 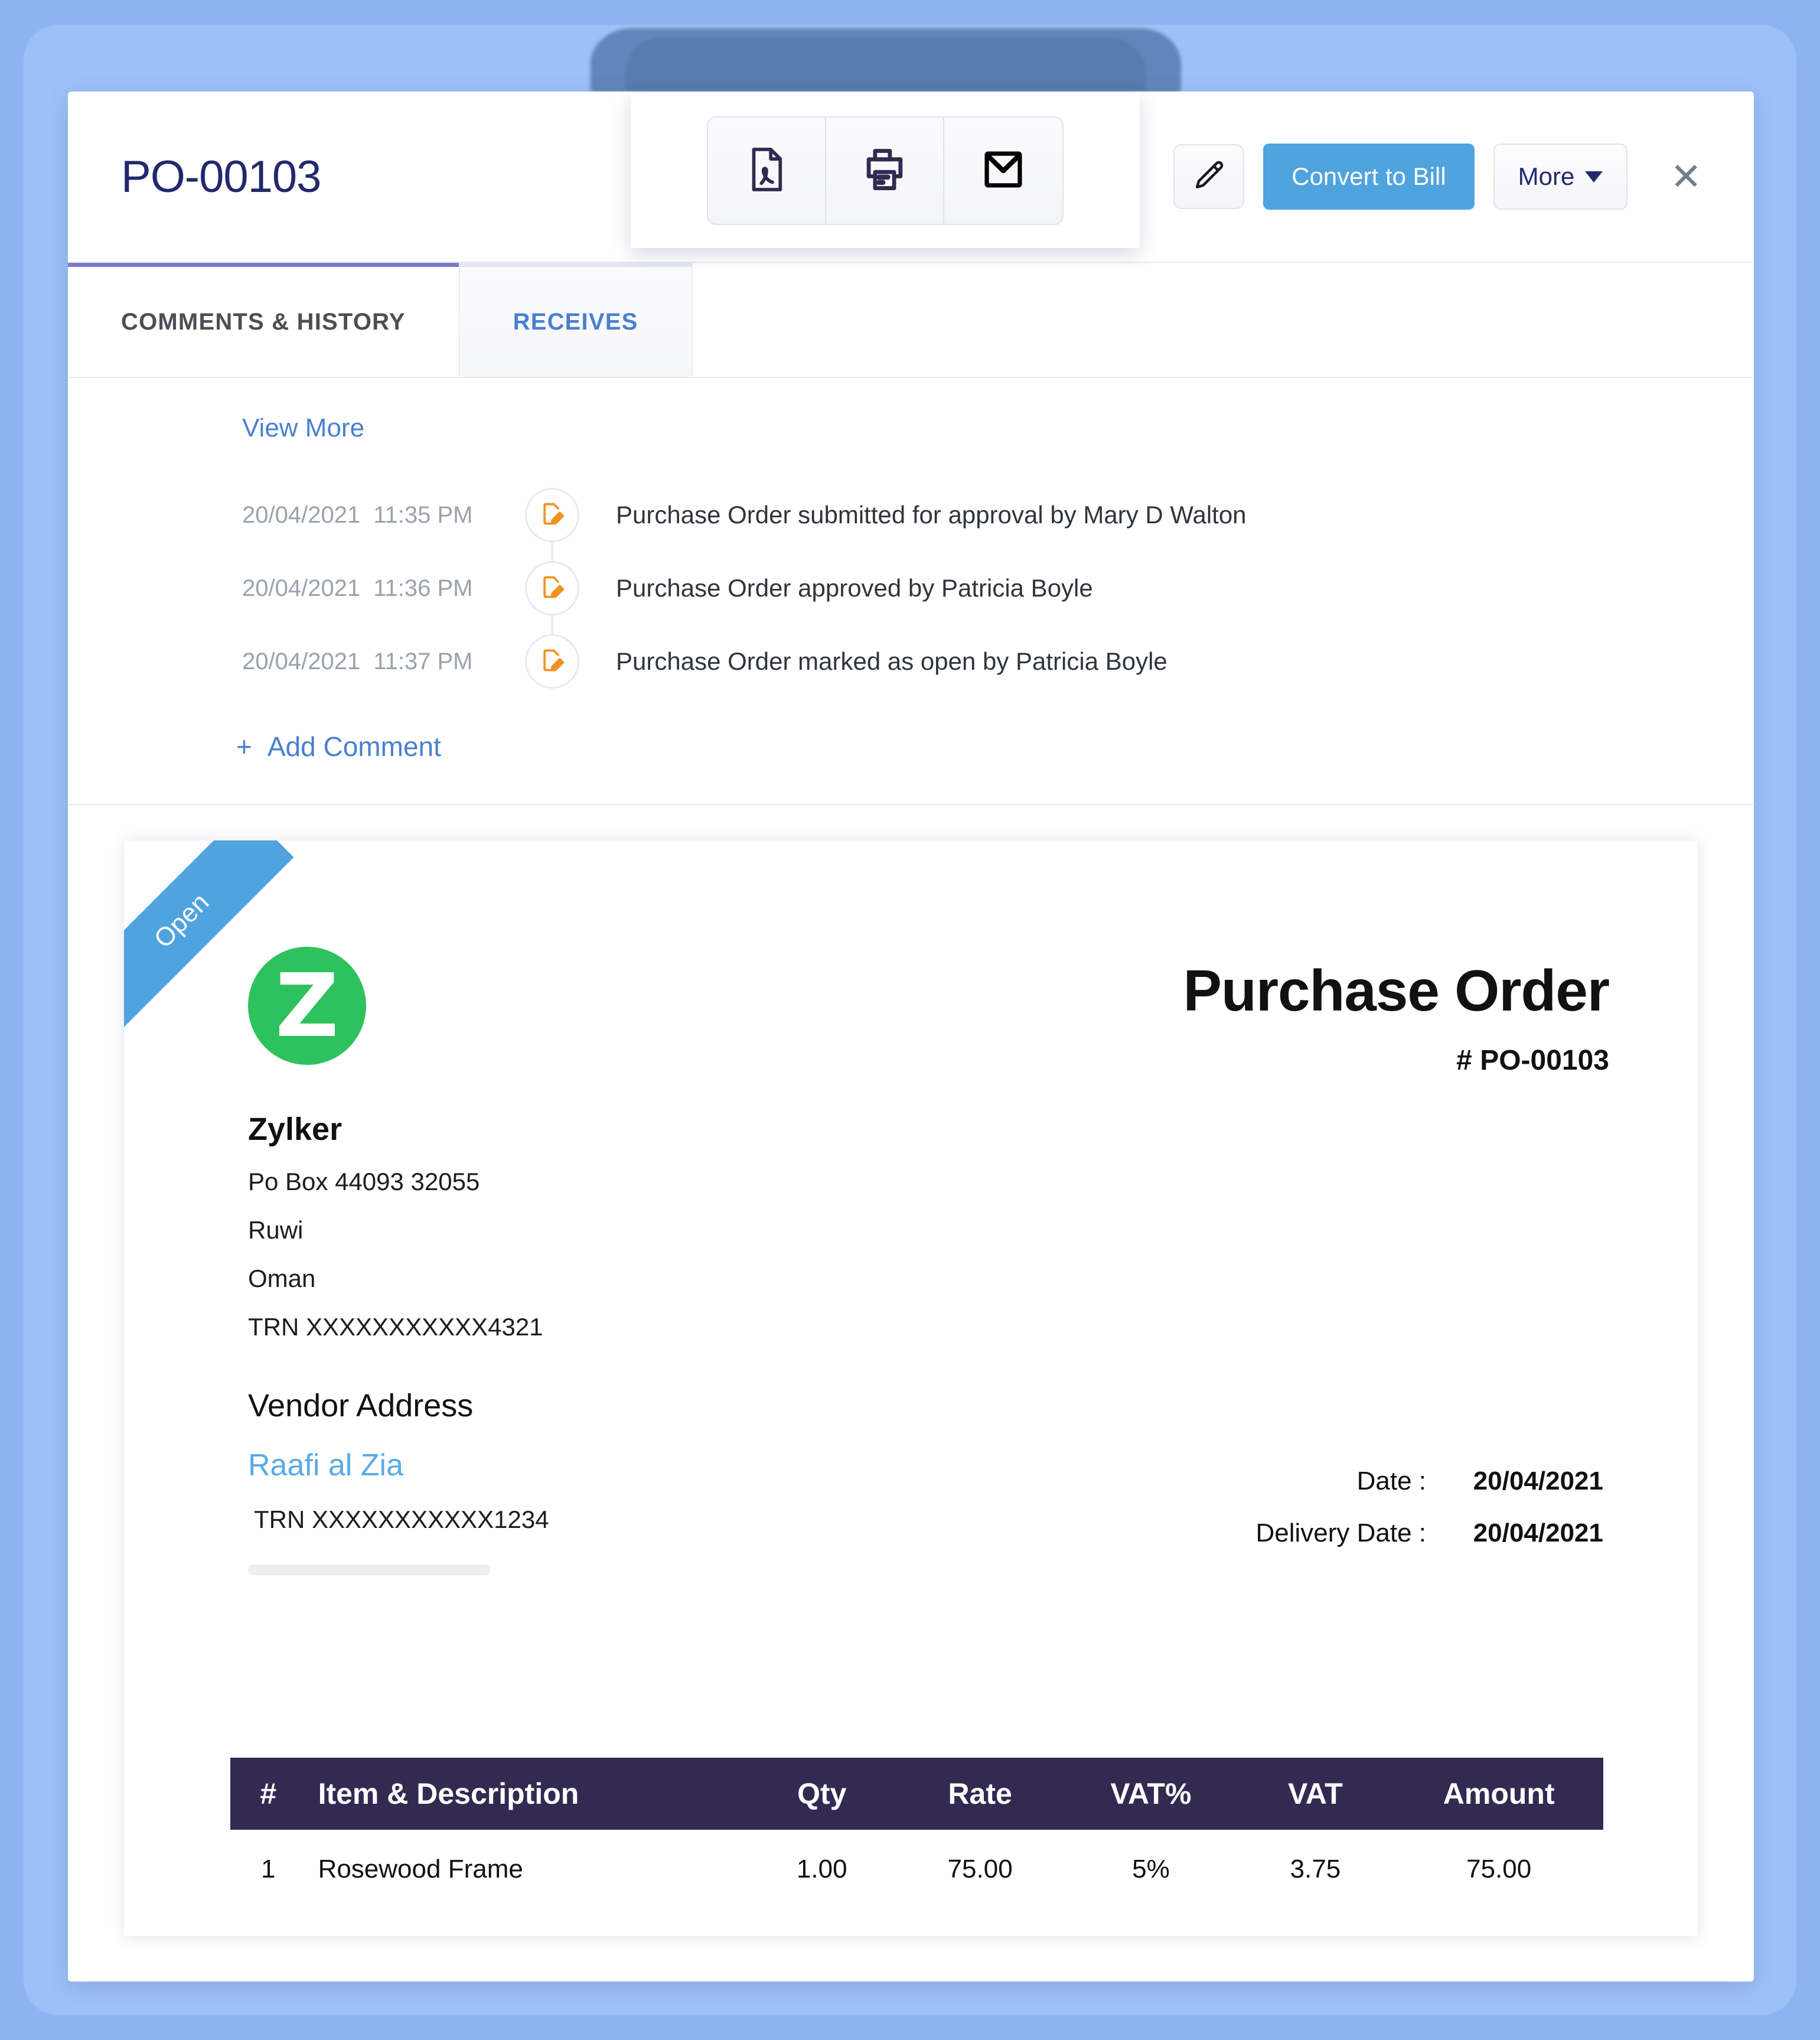 I want to click on history-timestamp: 20/04/2021 11:37 PM, so click(x=292, y=662).